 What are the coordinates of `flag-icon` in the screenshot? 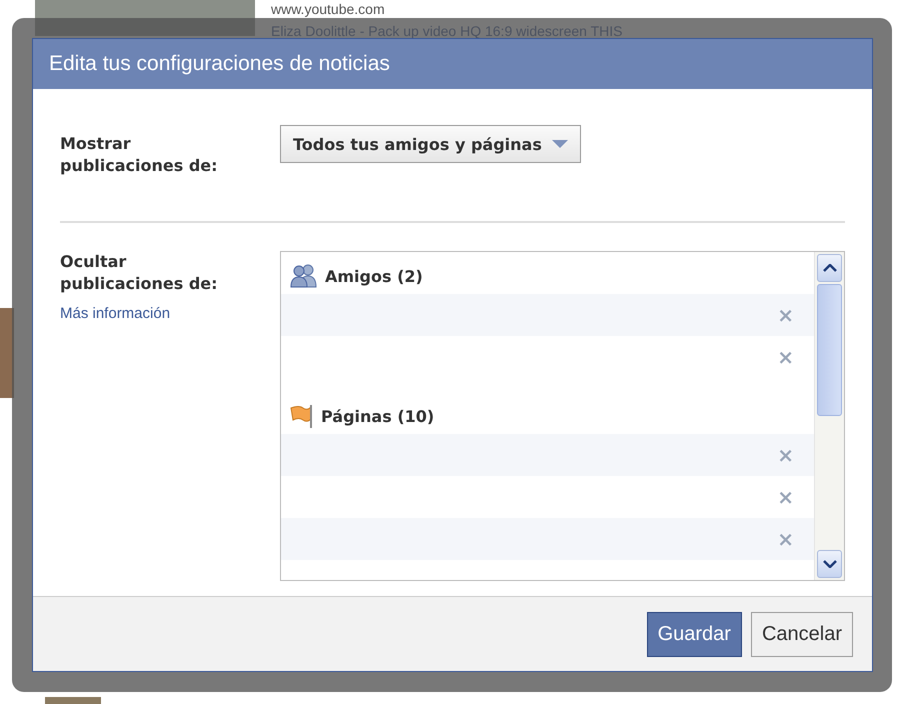 It's located at (302, 416).